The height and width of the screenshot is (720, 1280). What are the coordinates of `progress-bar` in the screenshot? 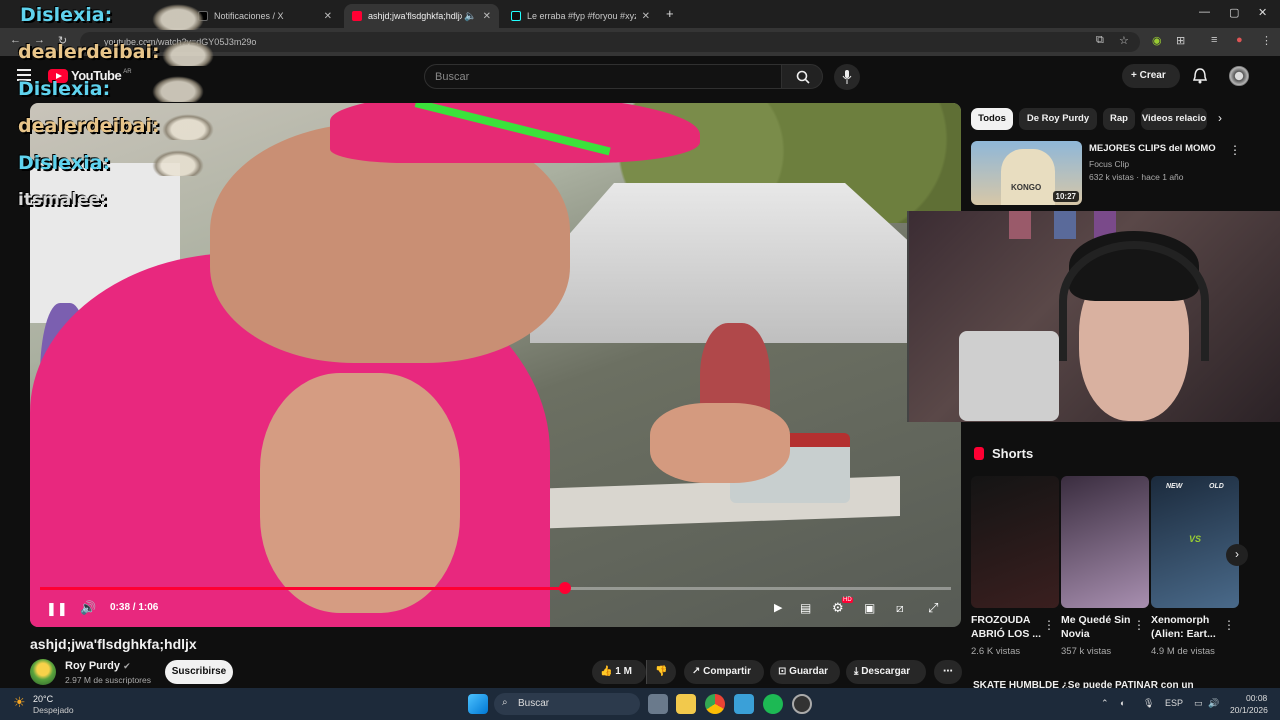 It's located at (495, 588).